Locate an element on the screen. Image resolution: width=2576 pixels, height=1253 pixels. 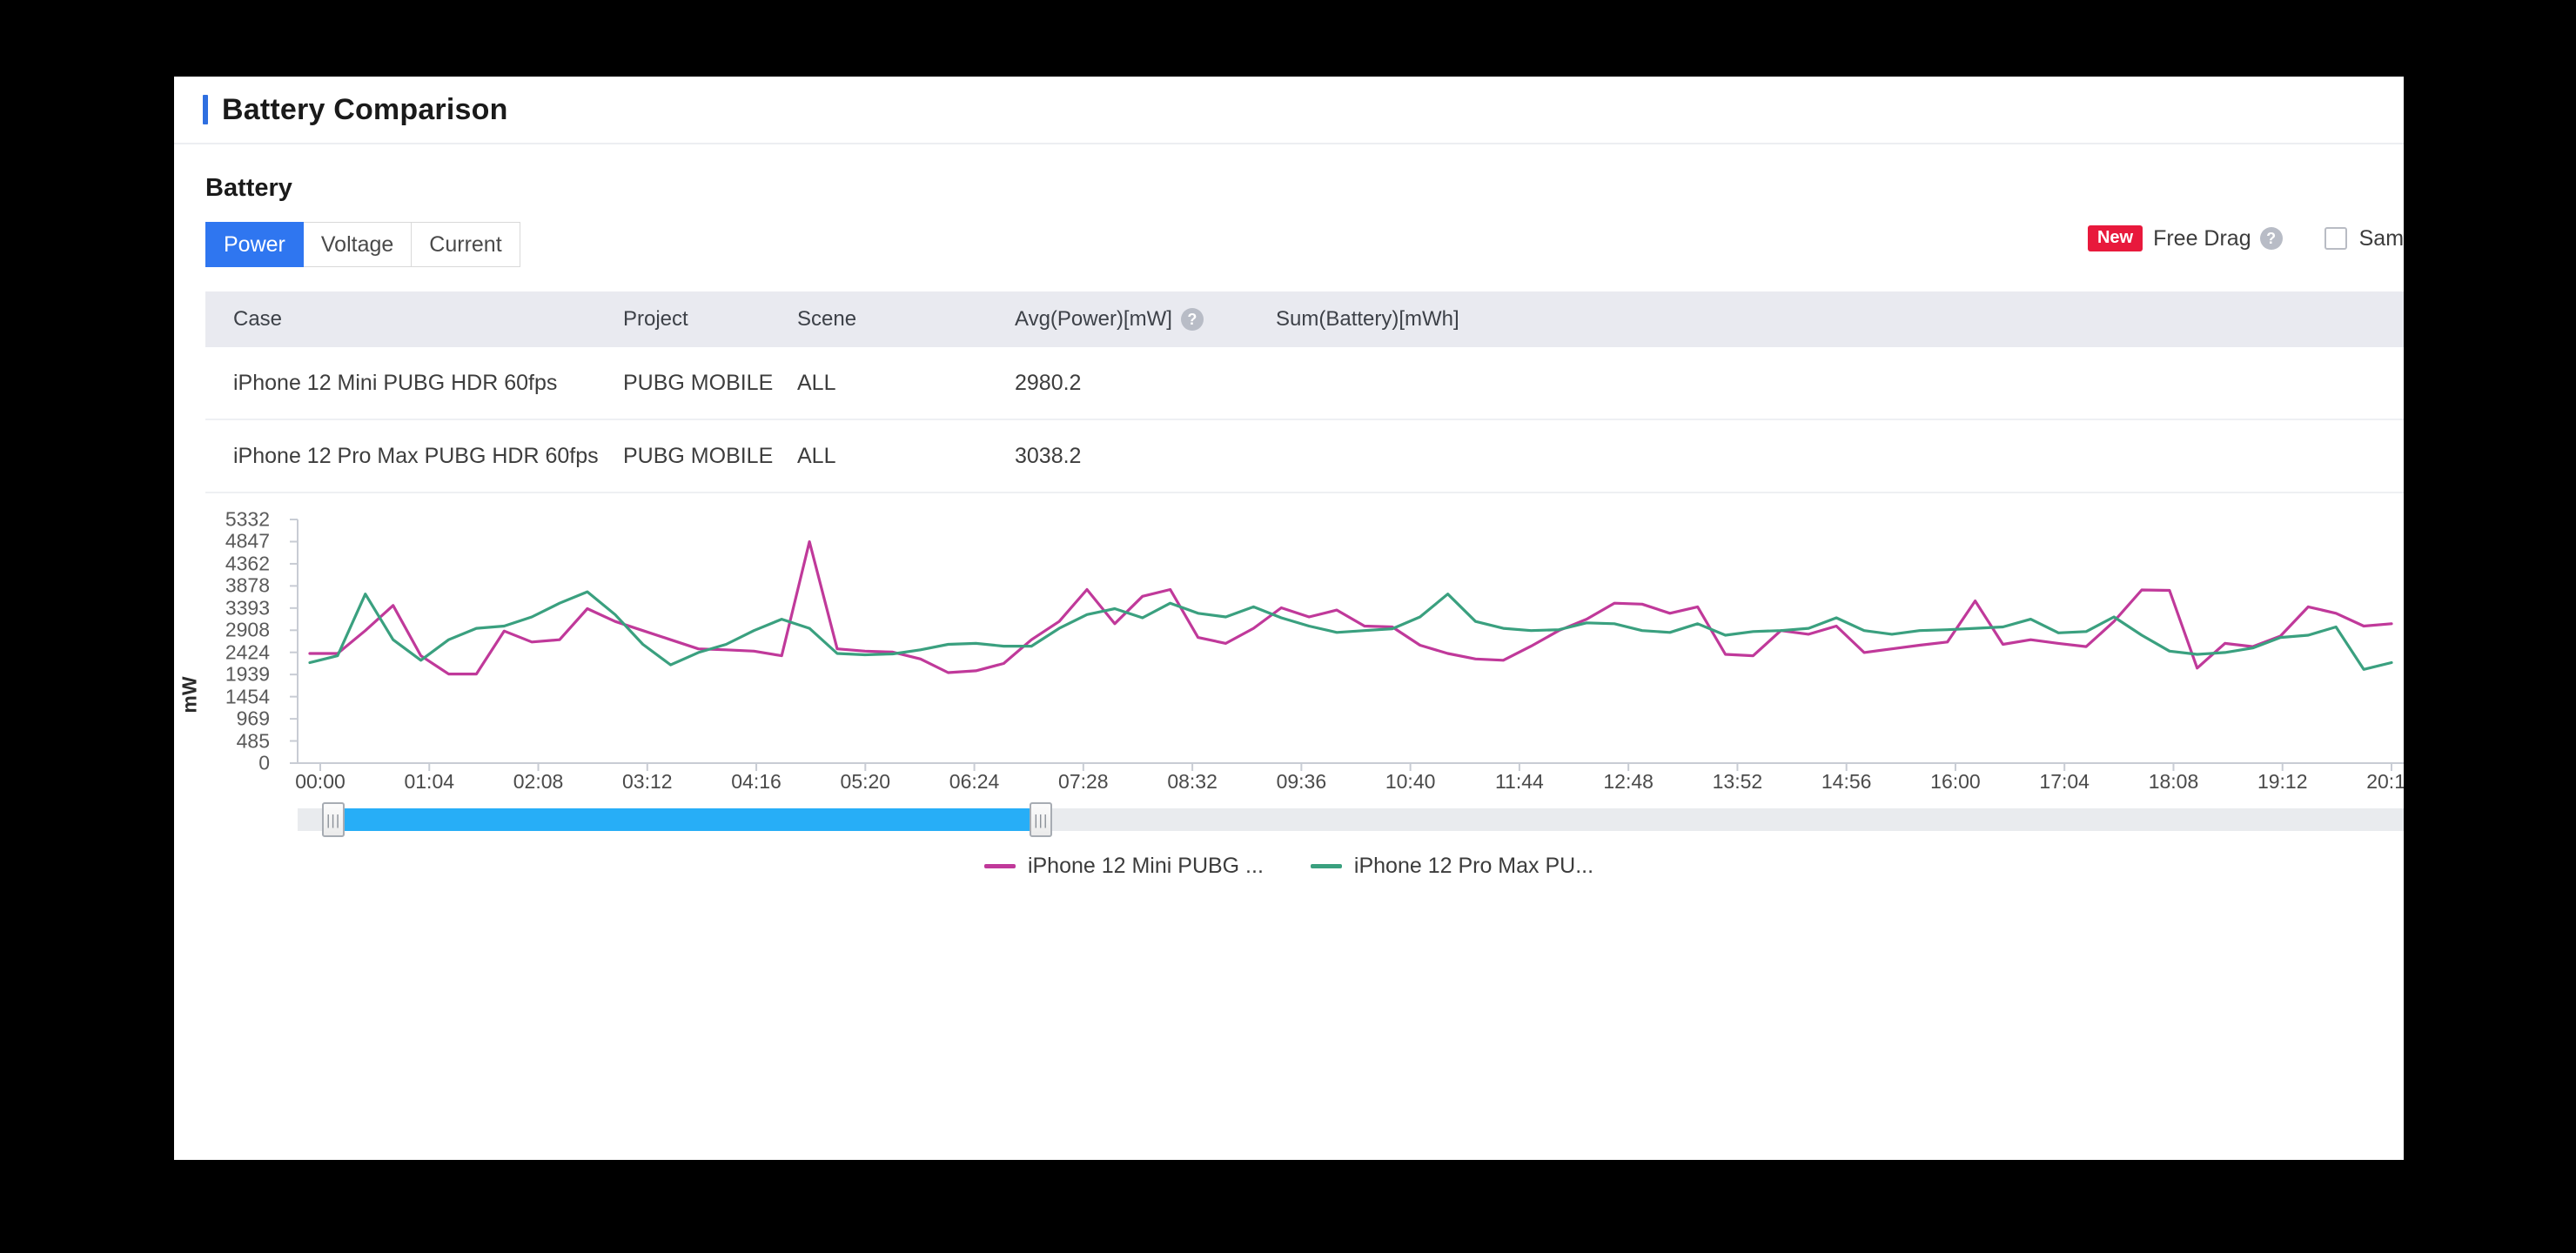
x-axis-tick: 03:12 is located at coordinates (648, 781).